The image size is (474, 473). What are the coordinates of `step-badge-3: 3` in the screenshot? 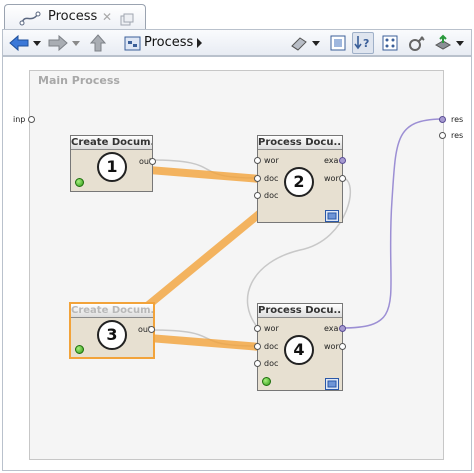 It's located at (112, 335).